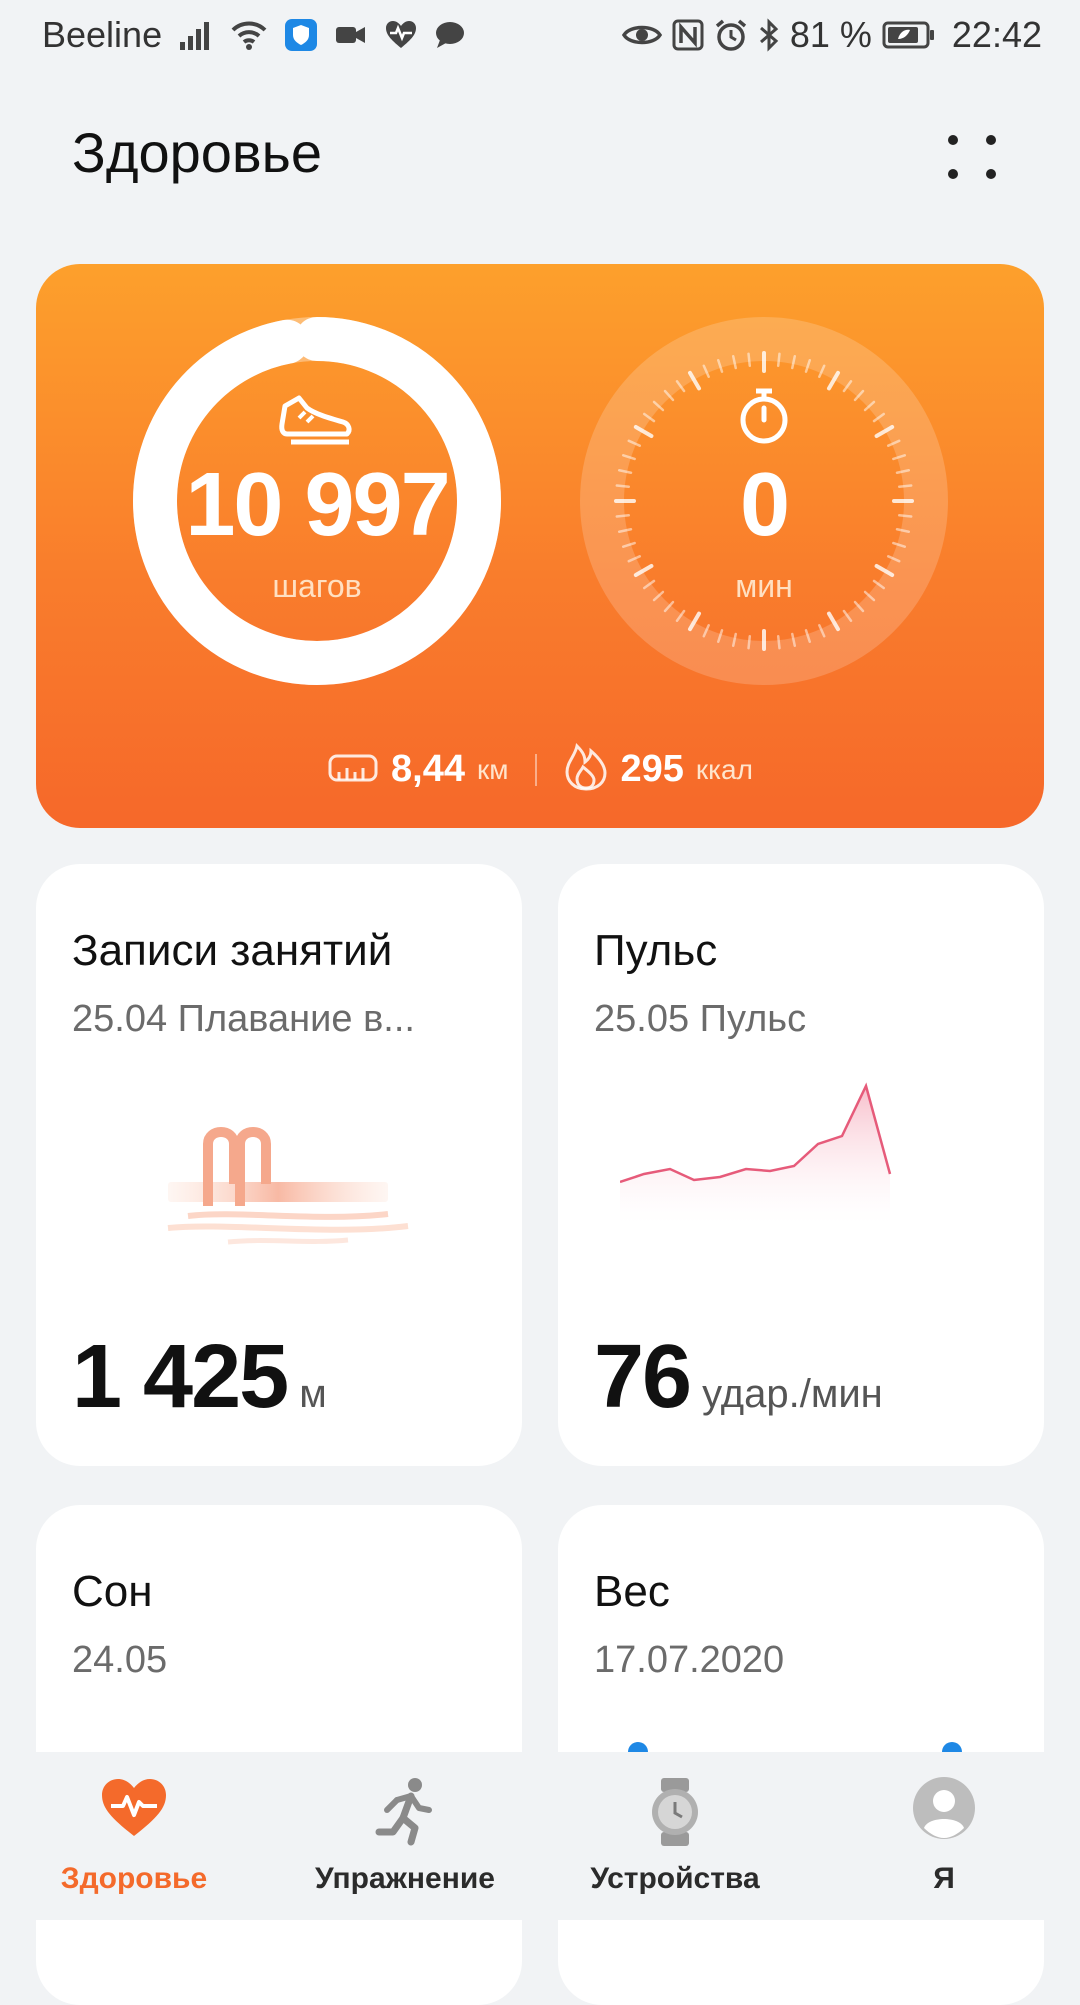 The height and width of the screenshot is (2005, 1080). I want to click on watch-icon, so click(675, 1814).